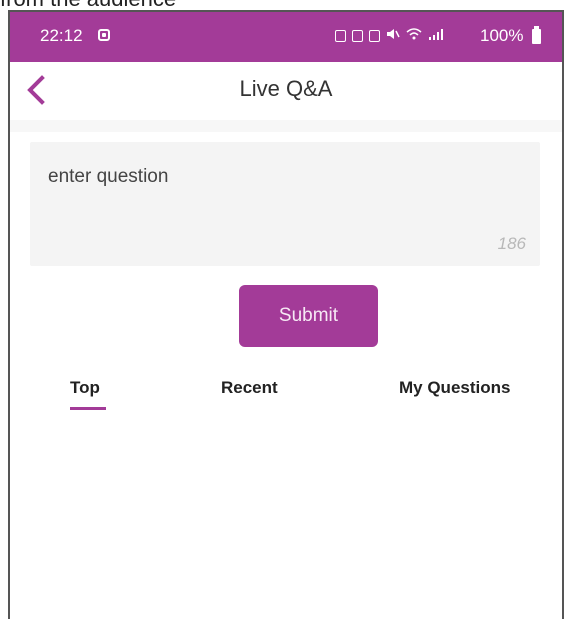  I want to click on tab-bar: Top Recent My Questions, so click(286, 398).